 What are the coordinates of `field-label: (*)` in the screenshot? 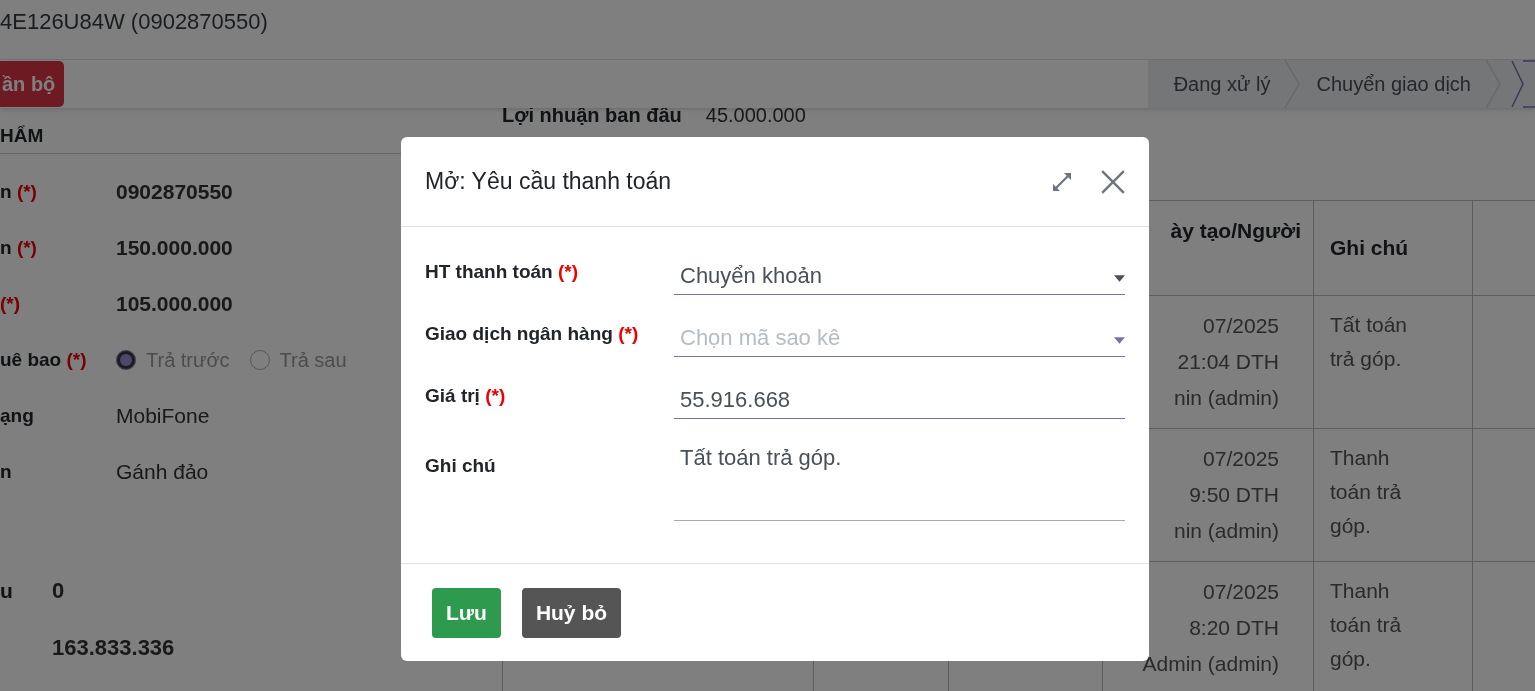 It's located at (11, 304).